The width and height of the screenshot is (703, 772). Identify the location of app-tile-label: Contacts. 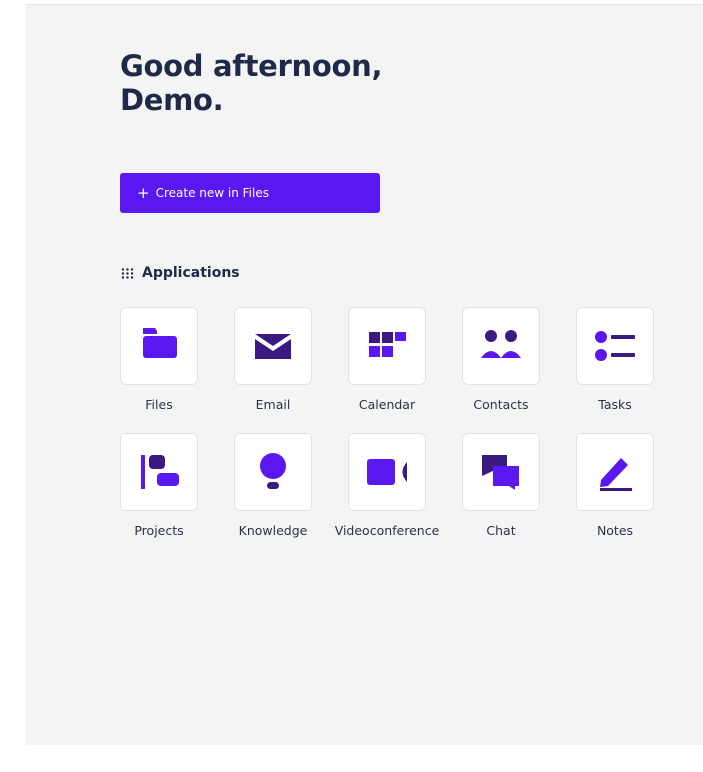
(501, 404).